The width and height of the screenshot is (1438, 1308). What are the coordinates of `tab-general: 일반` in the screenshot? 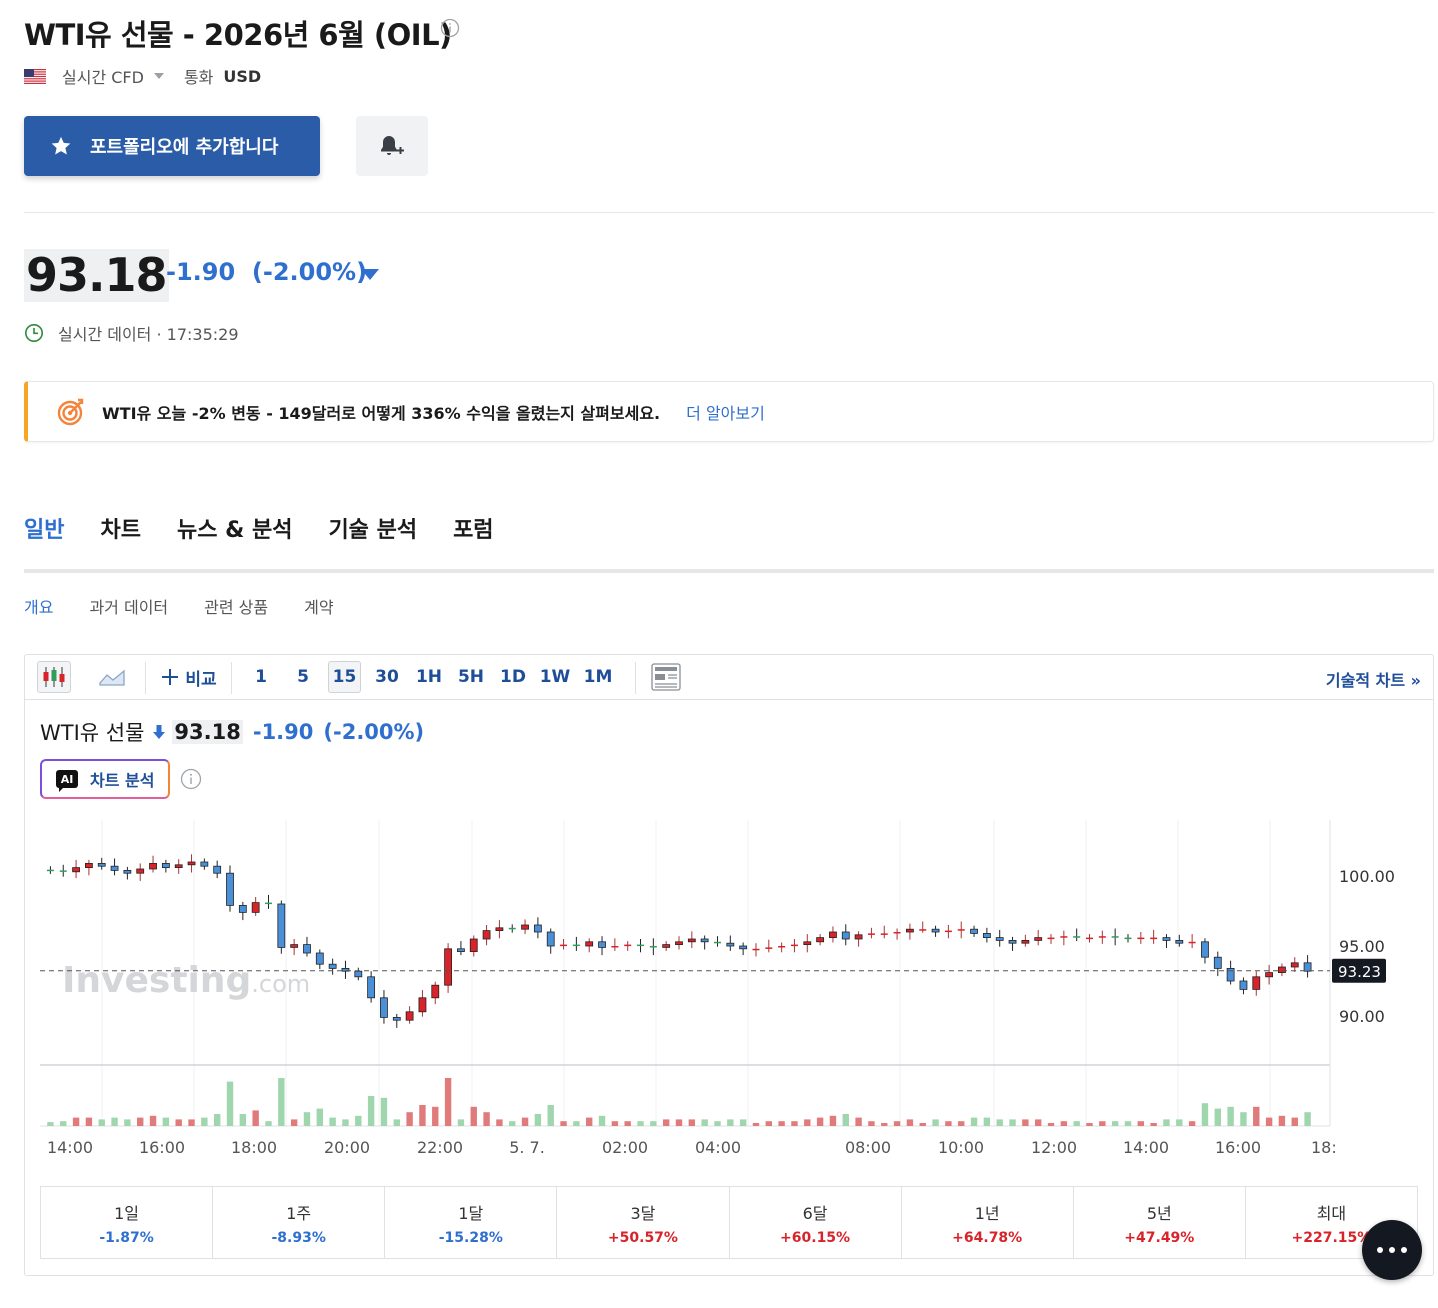 It's located at (44, 542).